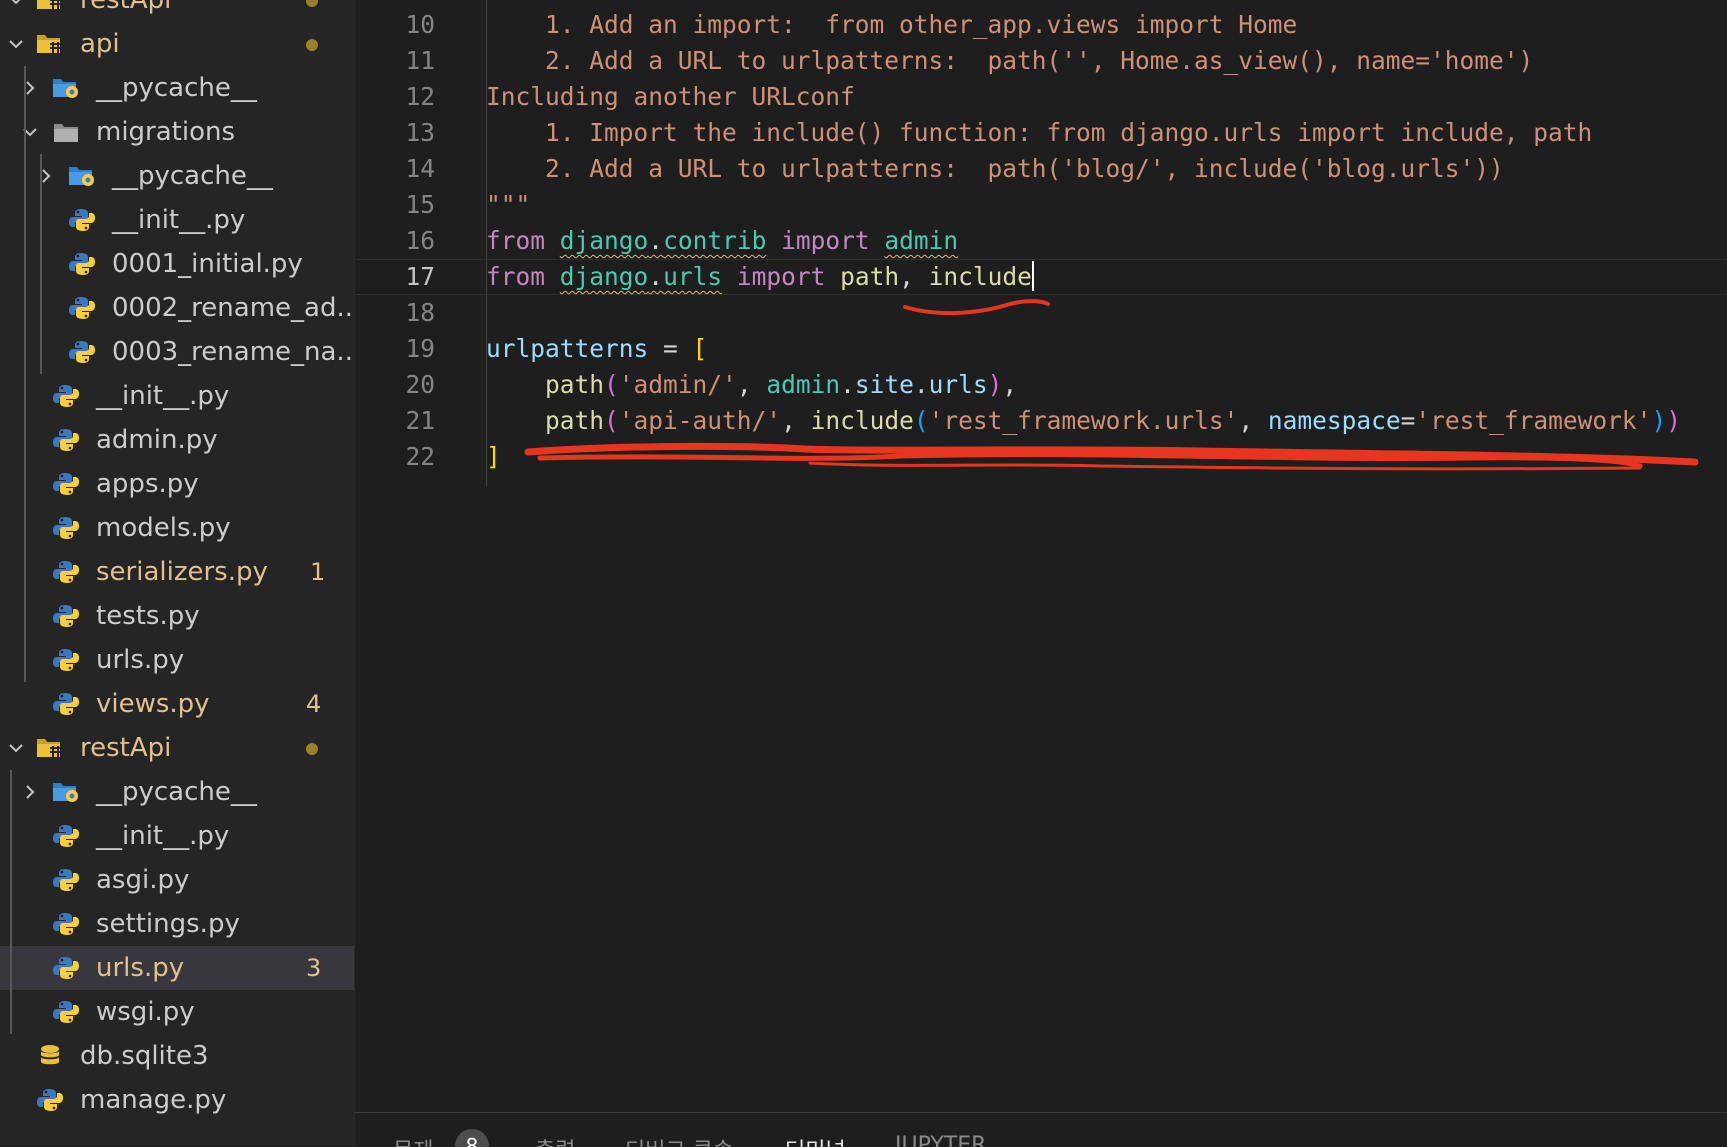 Image resolution: width=1727 pixels, height=1147 pixels. I want to click on code-token: contrib, so click(715, 240).